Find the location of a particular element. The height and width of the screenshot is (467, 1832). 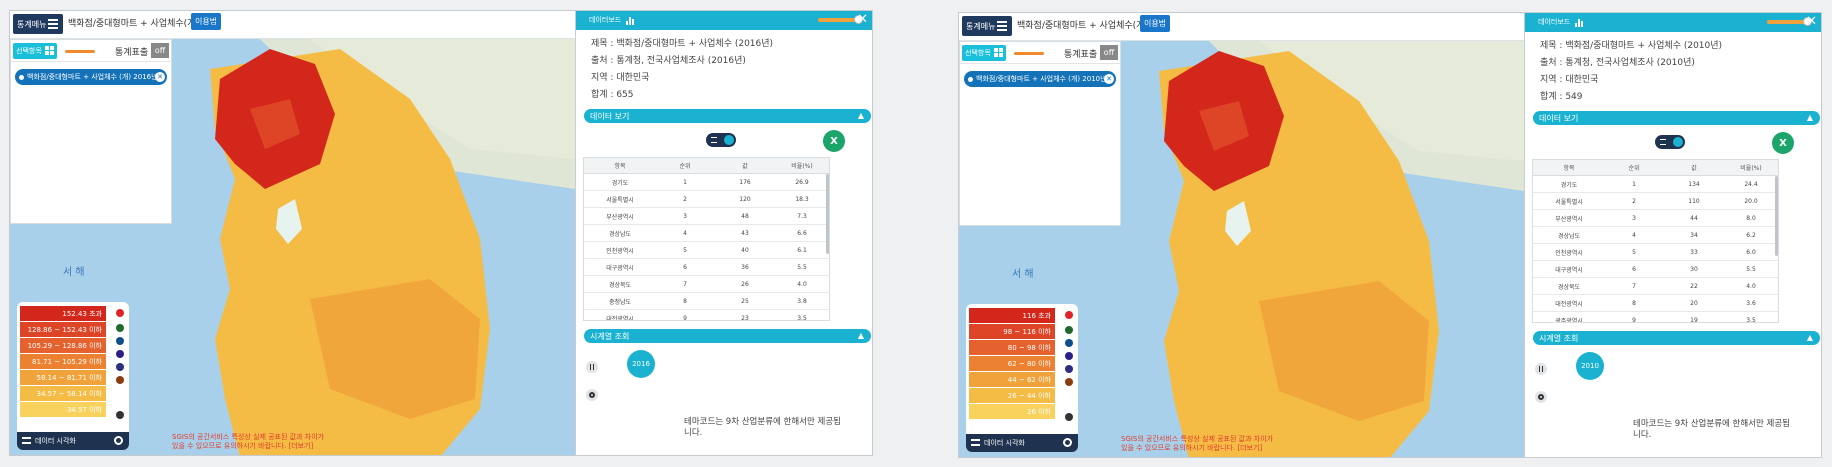

table-row: 광주광역시 9 19 3.5 is located at coordinates (1655, 317).